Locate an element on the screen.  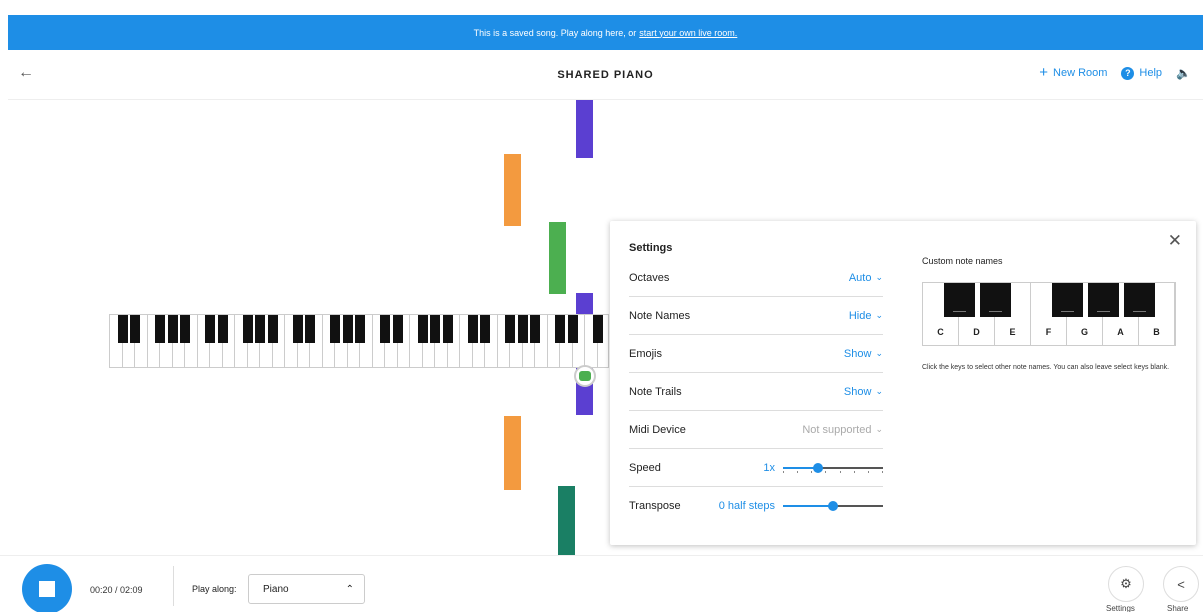
setting-note-names: Note Names Hide ⌄ is located at coordinates (756, 316).